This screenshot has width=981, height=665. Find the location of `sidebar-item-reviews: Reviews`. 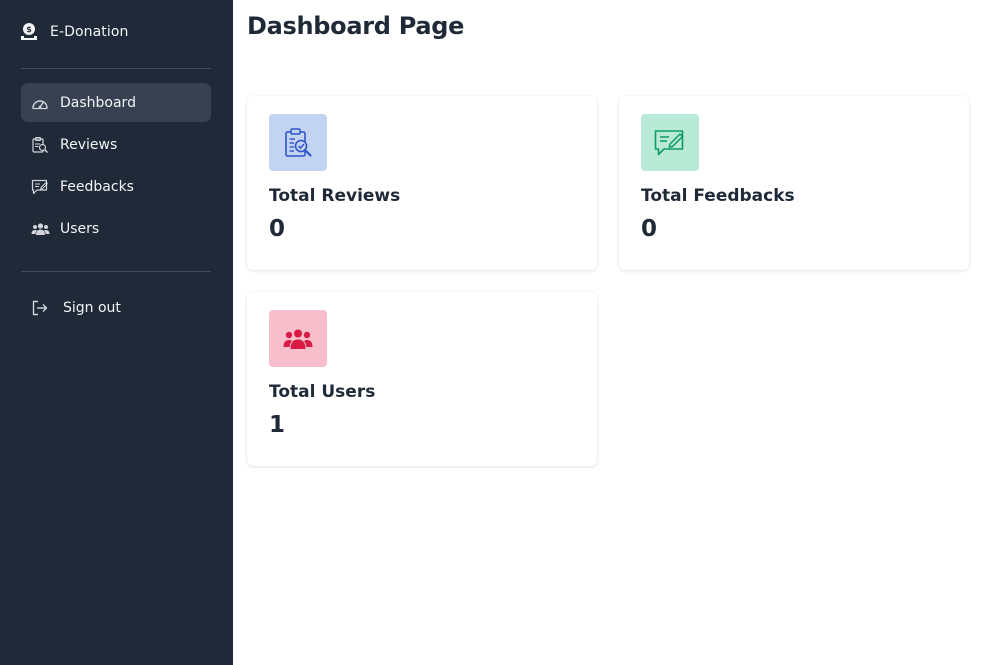

sidebar-item-reviews: Reviews is located at coordinates (116, 144).